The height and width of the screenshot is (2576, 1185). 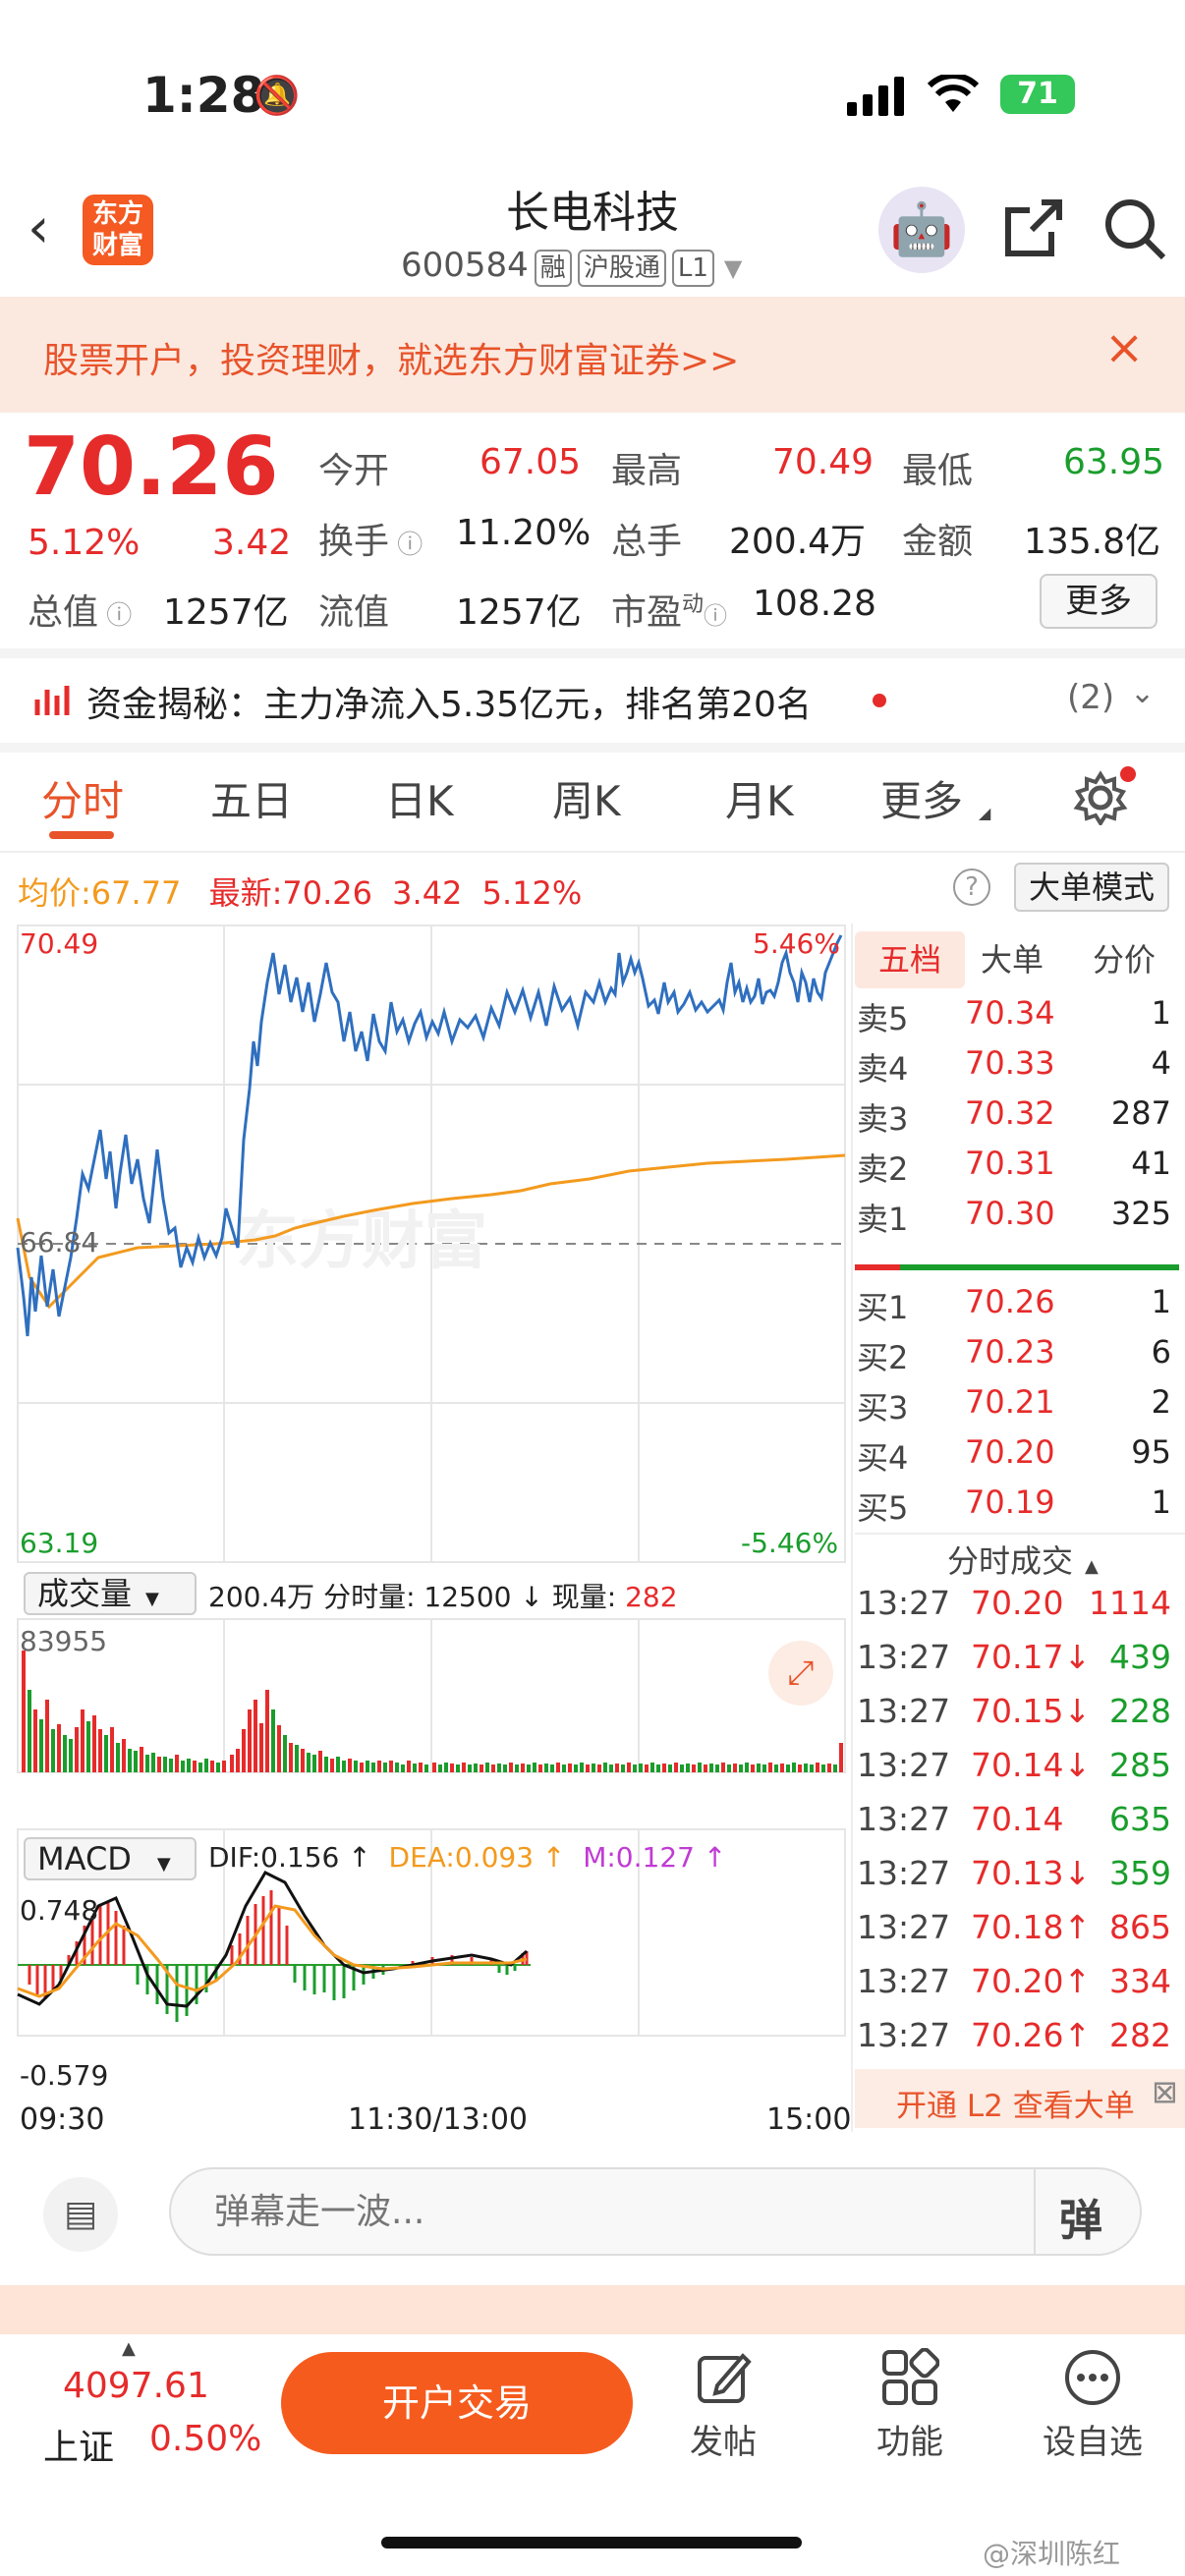 What do you see at coordinates (78, 2444) in the screenshot?
I see `index-name: 上证` at bounding box center [78, 2444].